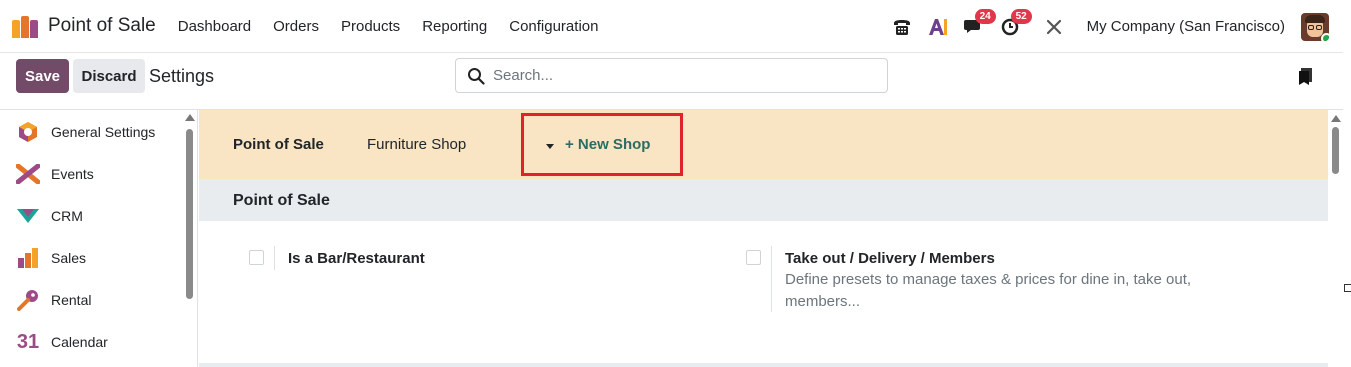  I want to click on crm-icon, so click(28, 216).